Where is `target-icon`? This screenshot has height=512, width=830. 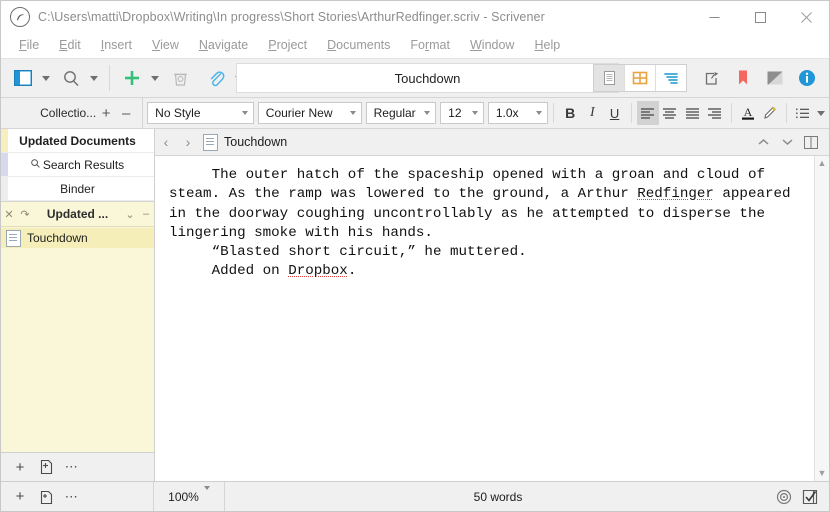
target-icon is located at coordinates (784, 496).